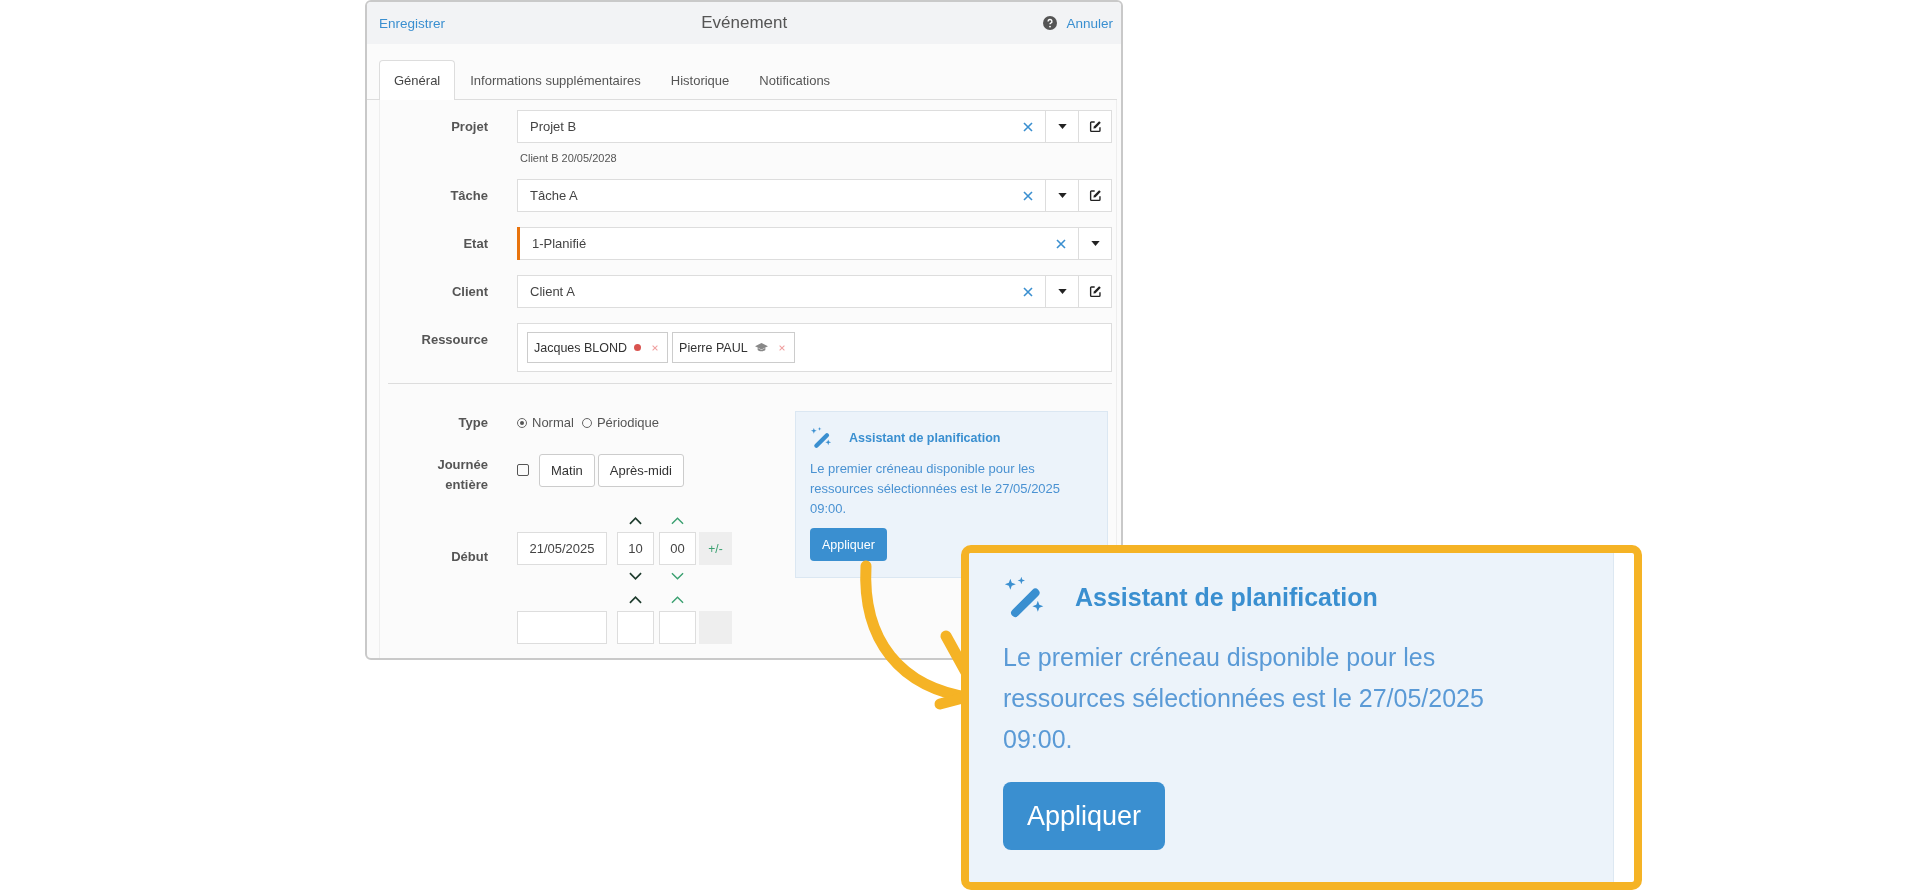  What do you see at coordinates (700, 80) in the screenshot?
I see `tab: Historique` at bounding box center [700, 80].